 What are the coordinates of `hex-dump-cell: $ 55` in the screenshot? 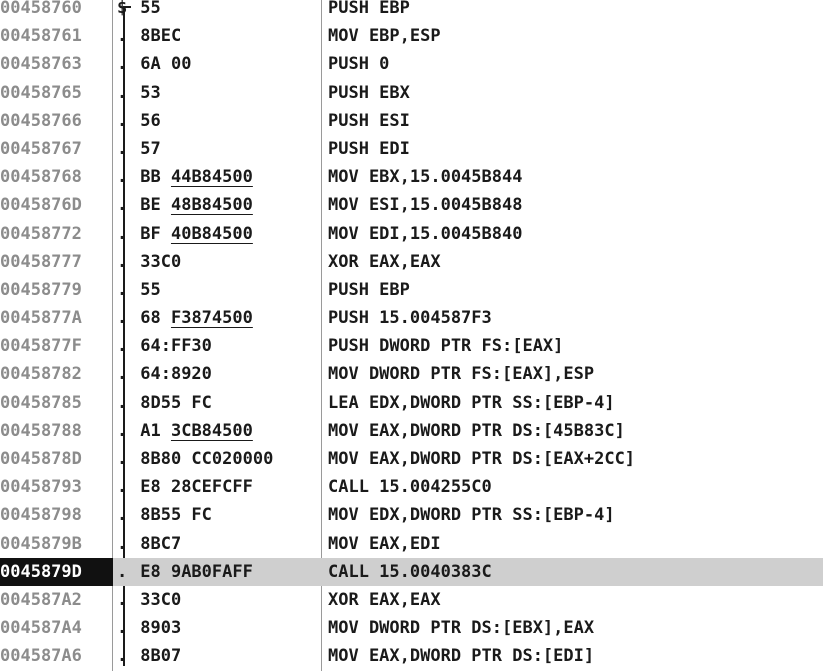 It's located at (218, 11).